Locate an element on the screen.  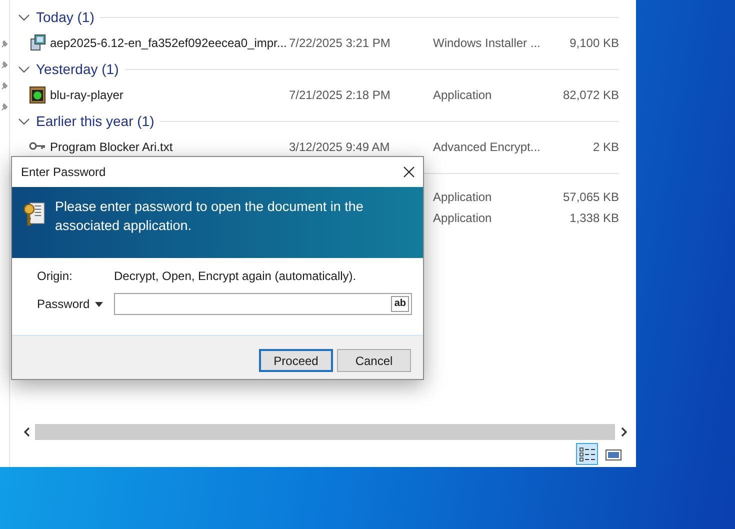
close-icon is located at coordinates (409, 172).